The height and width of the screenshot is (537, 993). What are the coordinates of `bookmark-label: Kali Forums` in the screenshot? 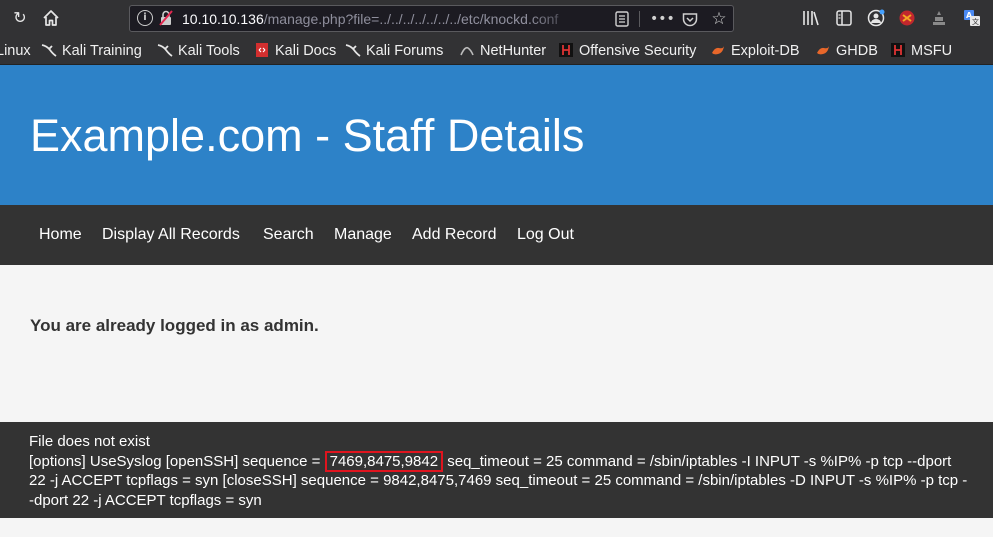 It's located at (405, 51).